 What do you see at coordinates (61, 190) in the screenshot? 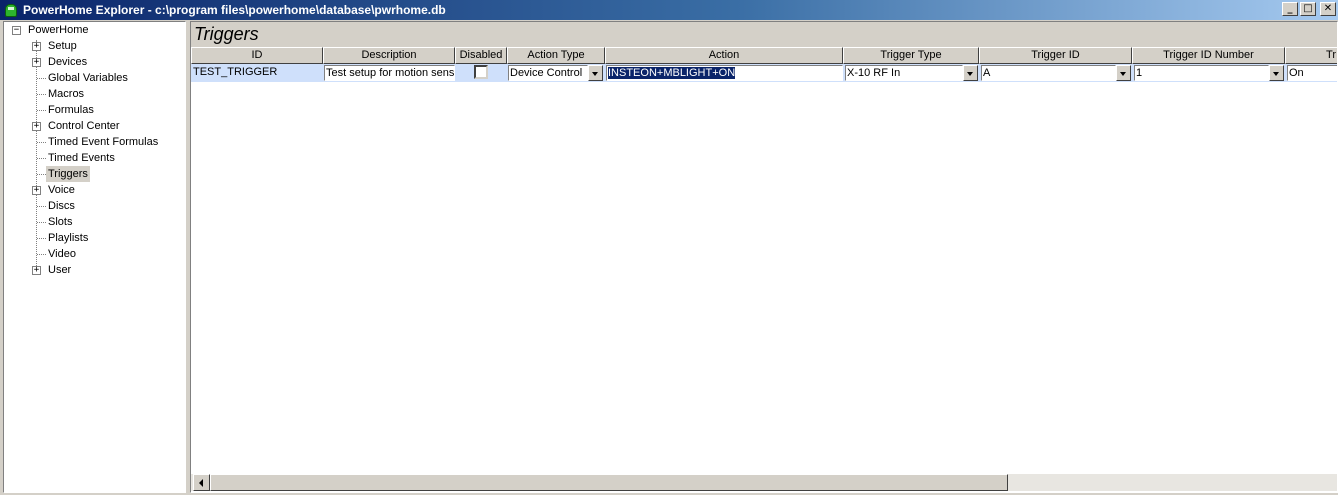
I see `tree-item-voice: Voice` at bounding box center [61, 190].